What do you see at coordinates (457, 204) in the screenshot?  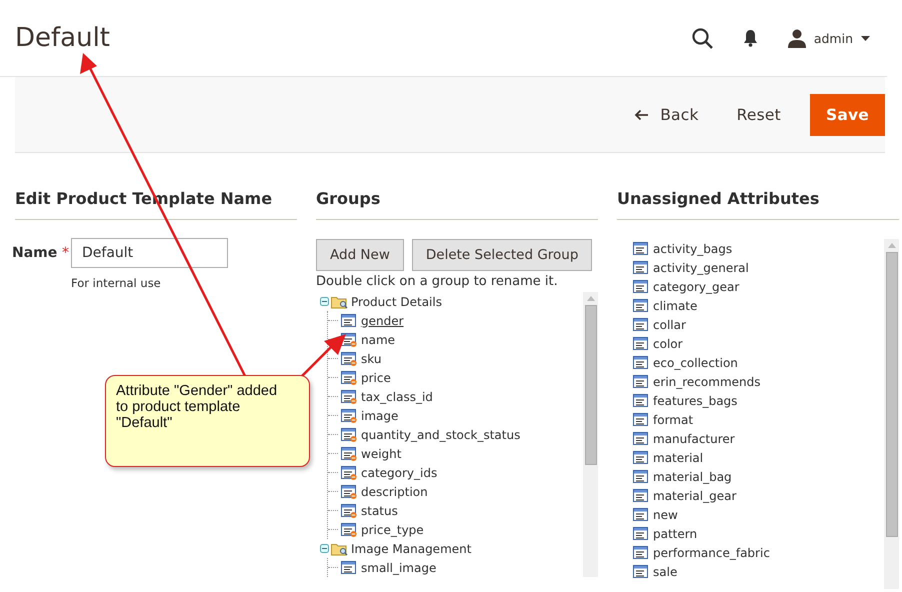 I see `section-heading: Groups` at bounding box center [457, 204].